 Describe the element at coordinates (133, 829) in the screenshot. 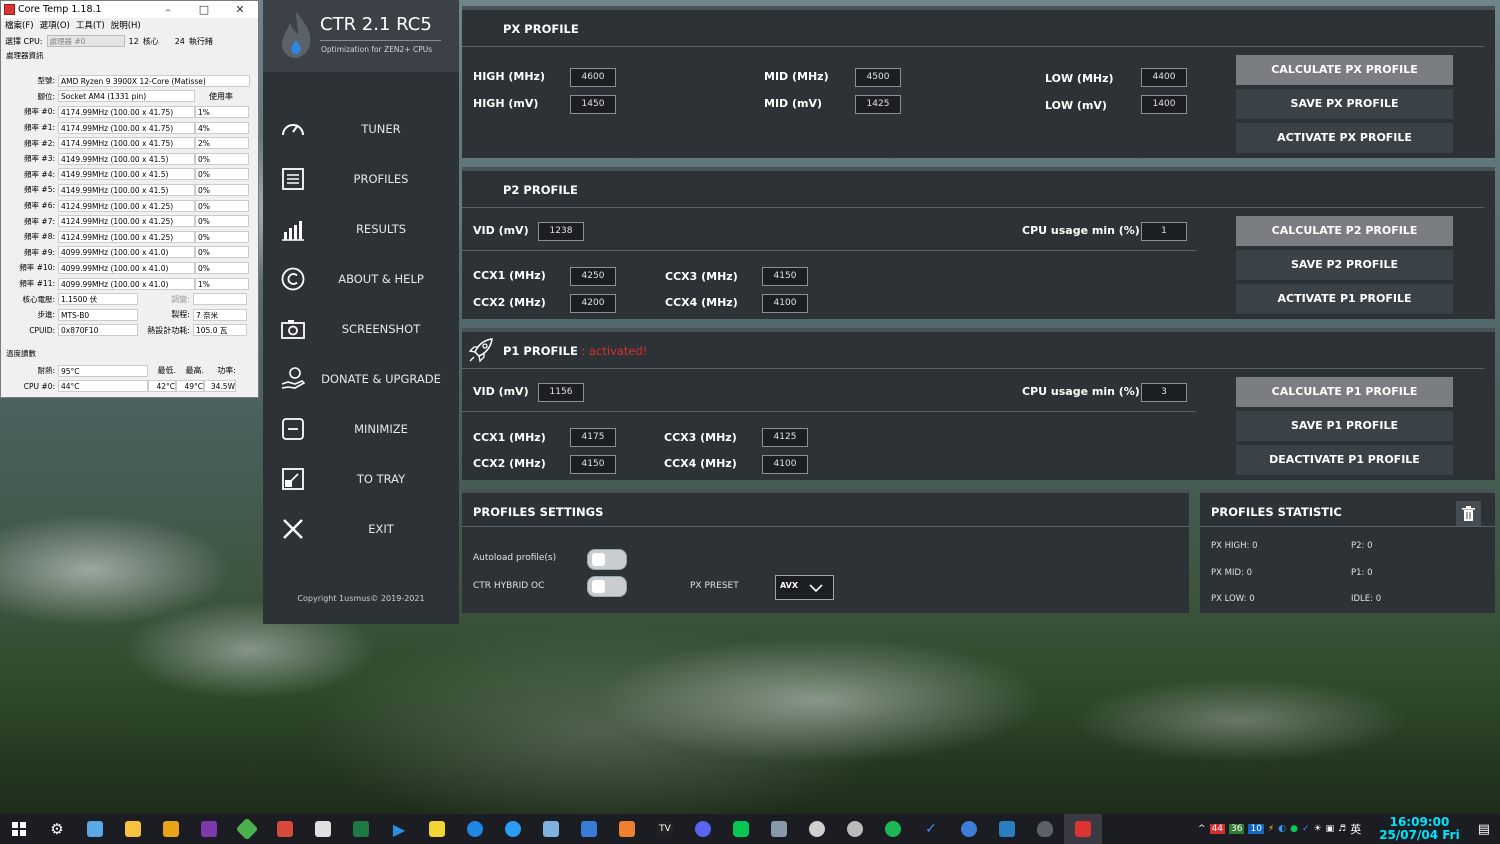

I see `taskbar-explorer` at that location.